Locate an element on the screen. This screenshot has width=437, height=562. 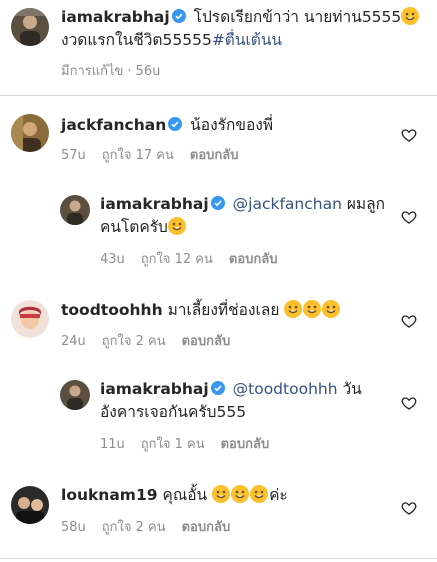
comment-text: toodtoohhh มาเลี้ยงที่ช่องเลย is located at coordinates (201, 310).